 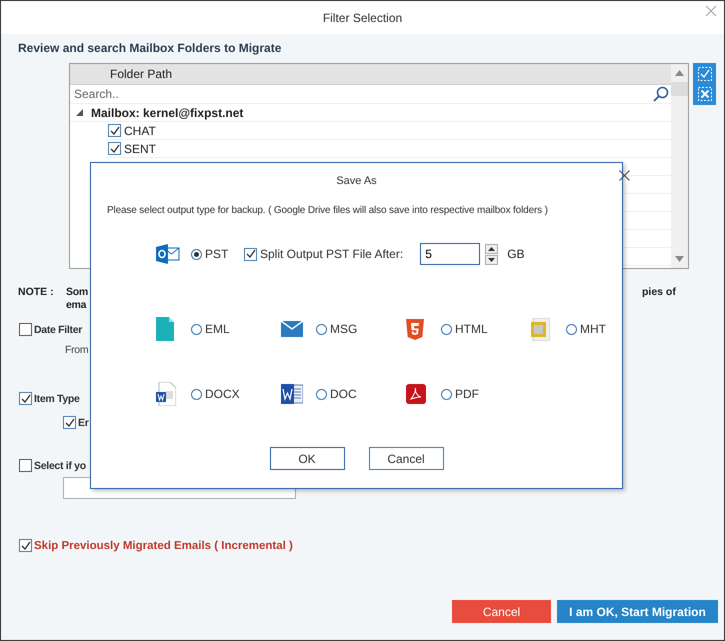 What do you see at coordinates (140, 131) in the screenshot?
I see `tree-item: CHAT` at bounding box center [140, 131].